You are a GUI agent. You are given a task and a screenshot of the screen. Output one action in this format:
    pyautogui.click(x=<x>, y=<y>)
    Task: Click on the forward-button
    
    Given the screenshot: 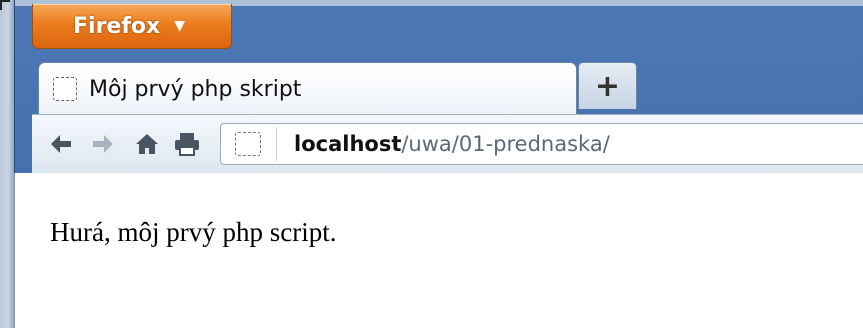 What is the action you would take?
    pyautogui.click(x=103, y=144)
    